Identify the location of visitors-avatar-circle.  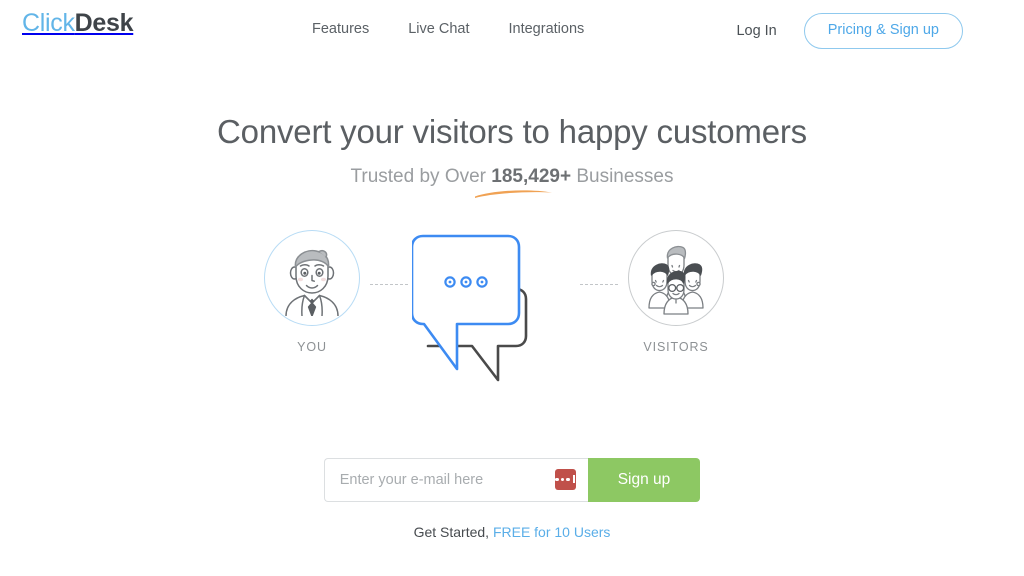
(676, 277).